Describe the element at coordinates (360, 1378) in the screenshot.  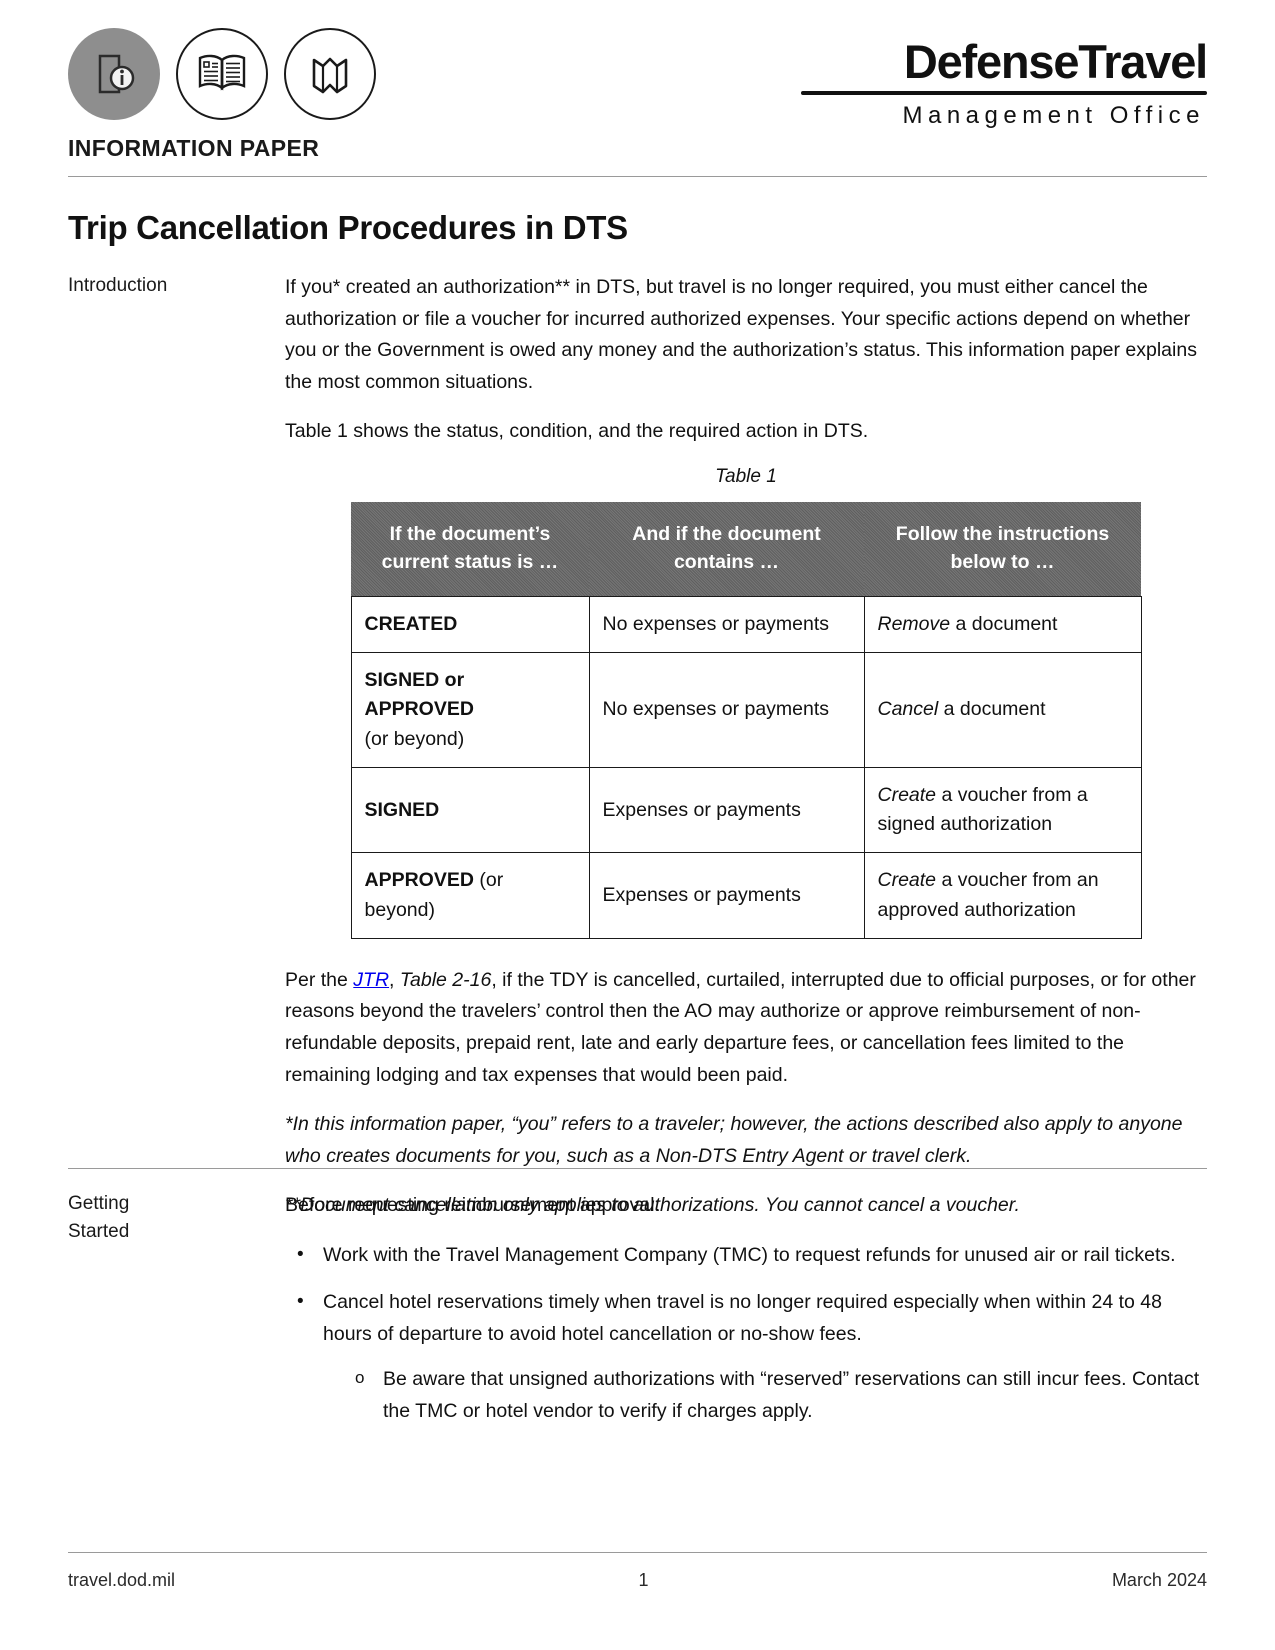
I see `sub-bullet-marker-icon: o` at that location.